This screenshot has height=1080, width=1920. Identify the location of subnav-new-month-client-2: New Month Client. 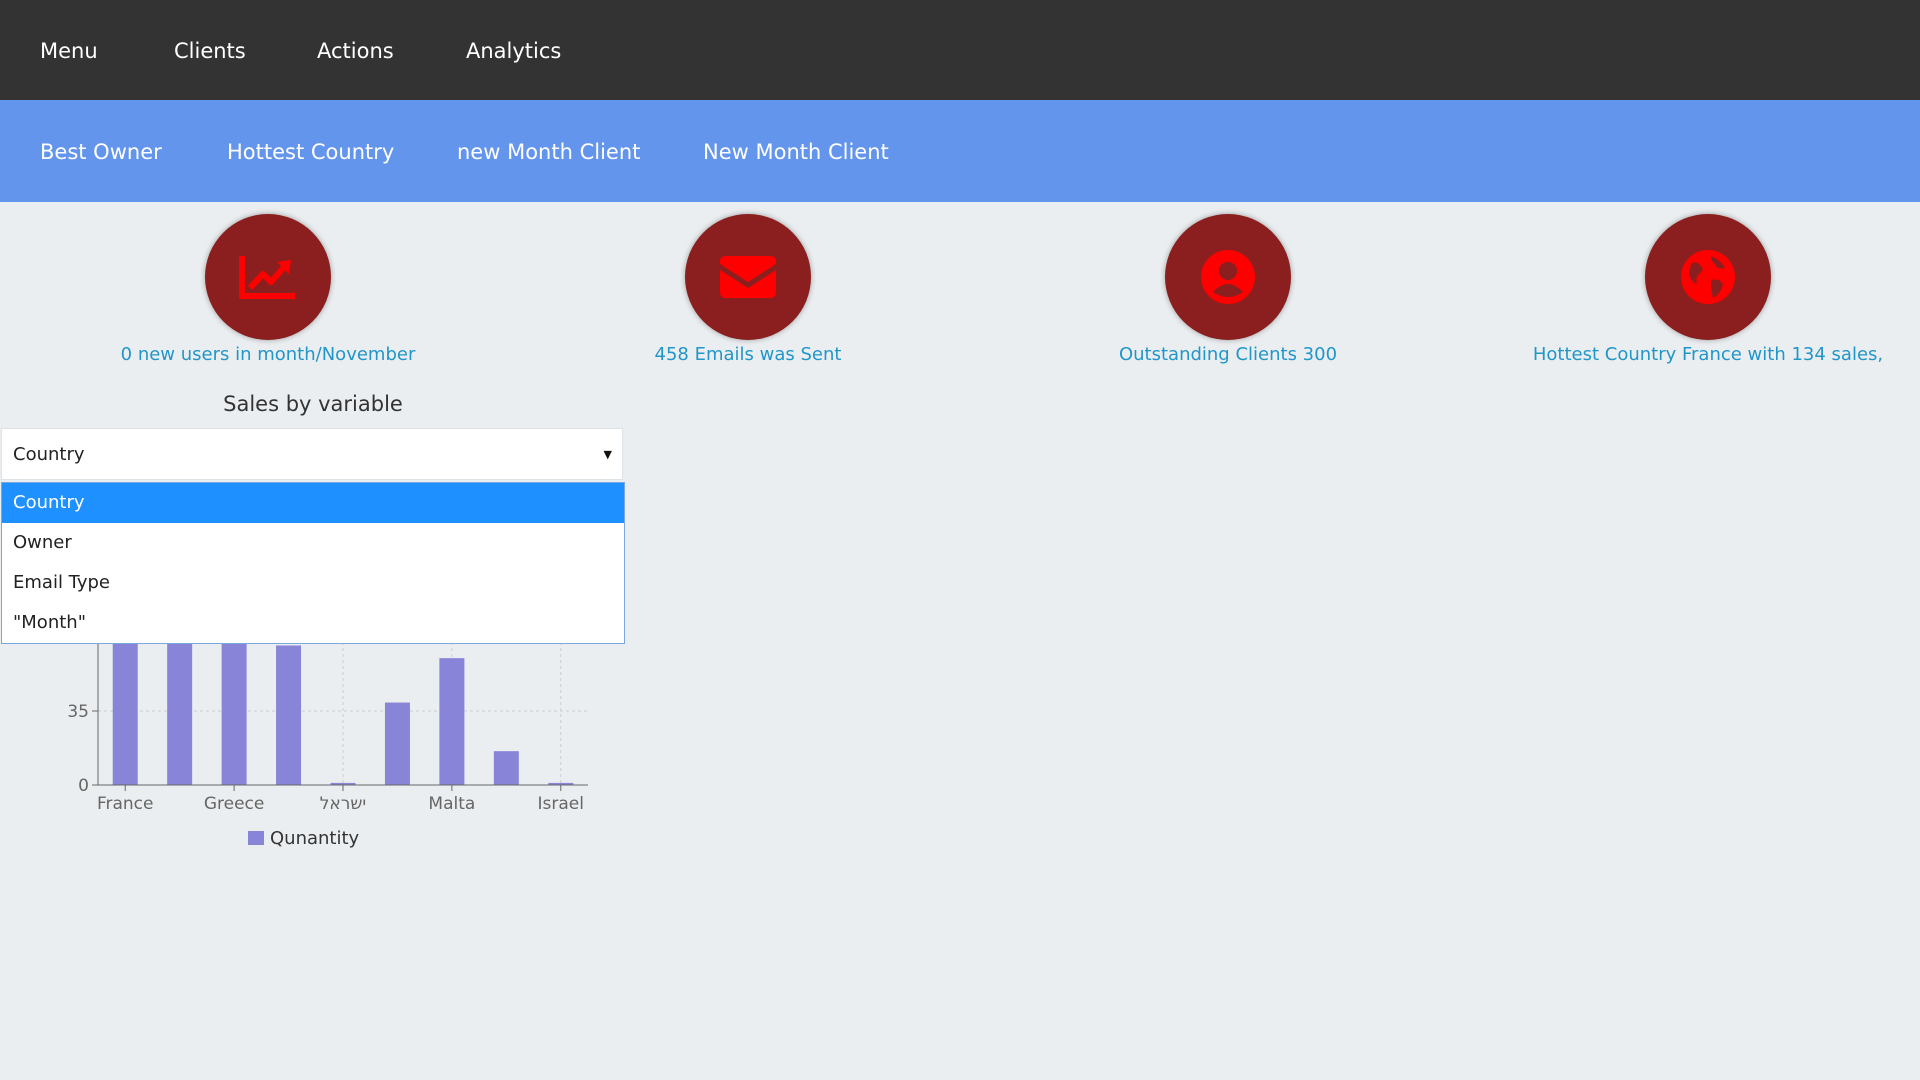
(796, 151).